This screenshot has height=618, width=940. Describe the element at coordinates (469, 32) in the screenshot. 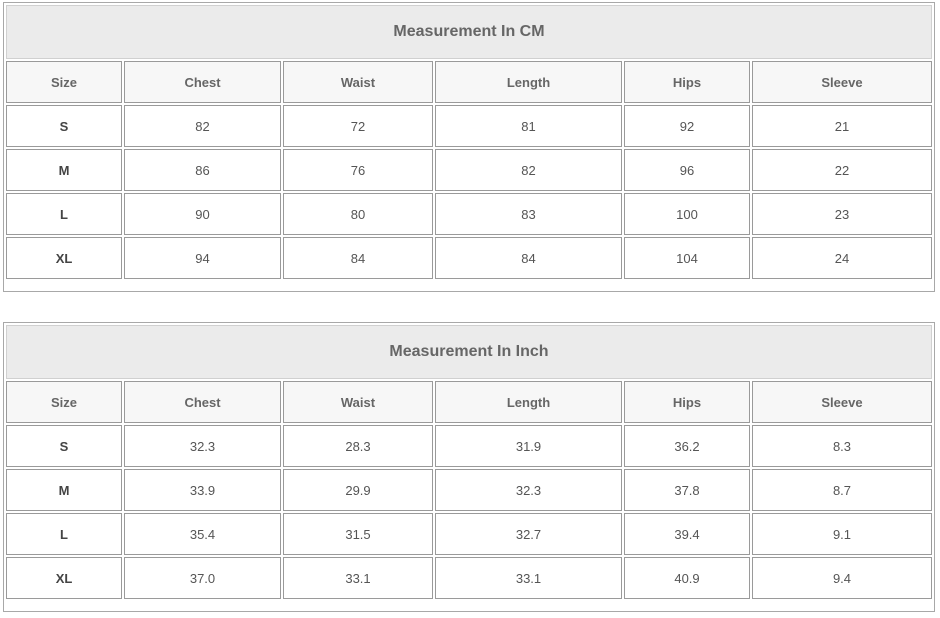

I see `table-title: Measurement In CM` at that location.